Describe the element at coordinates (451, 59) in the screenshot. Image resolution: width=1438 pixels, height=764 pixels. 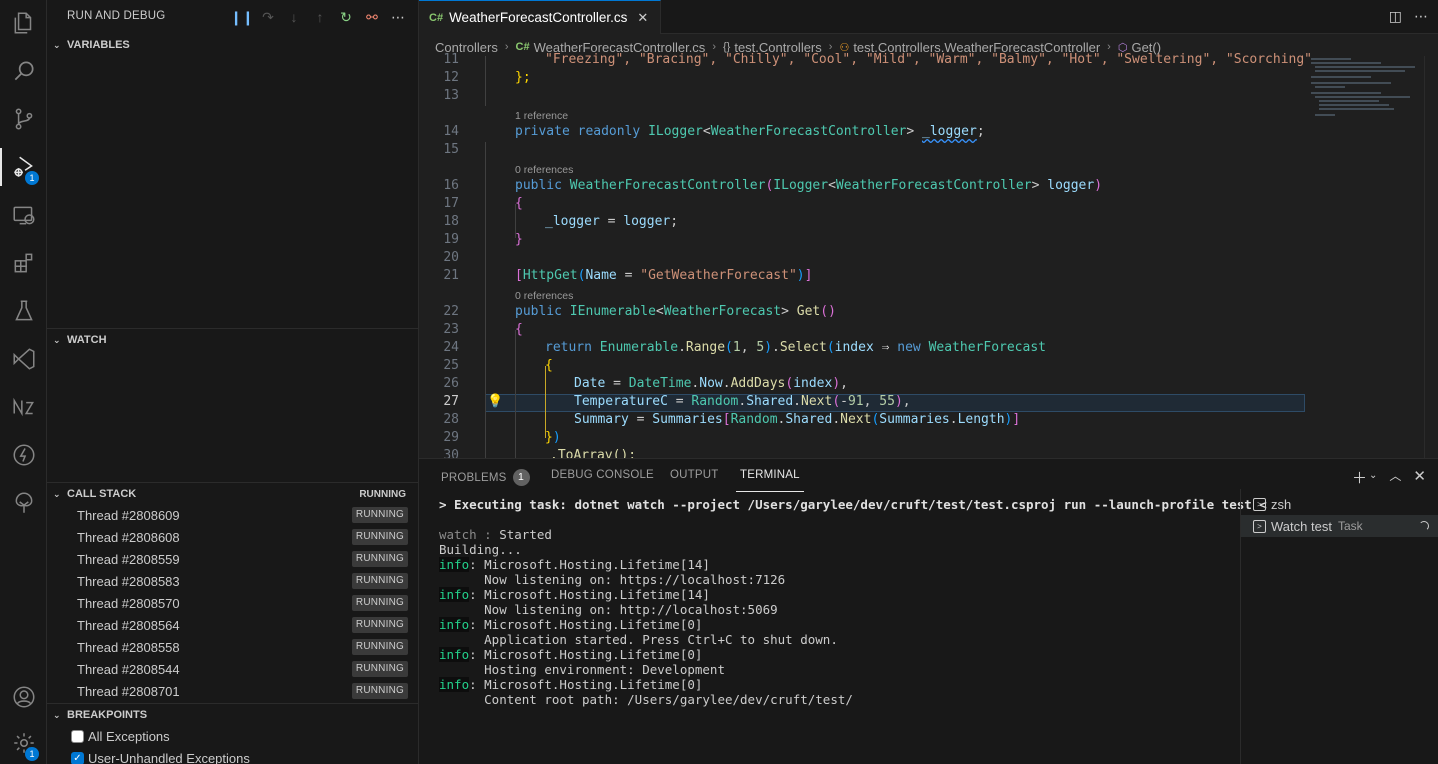
I see `line-number: 11` at that location.